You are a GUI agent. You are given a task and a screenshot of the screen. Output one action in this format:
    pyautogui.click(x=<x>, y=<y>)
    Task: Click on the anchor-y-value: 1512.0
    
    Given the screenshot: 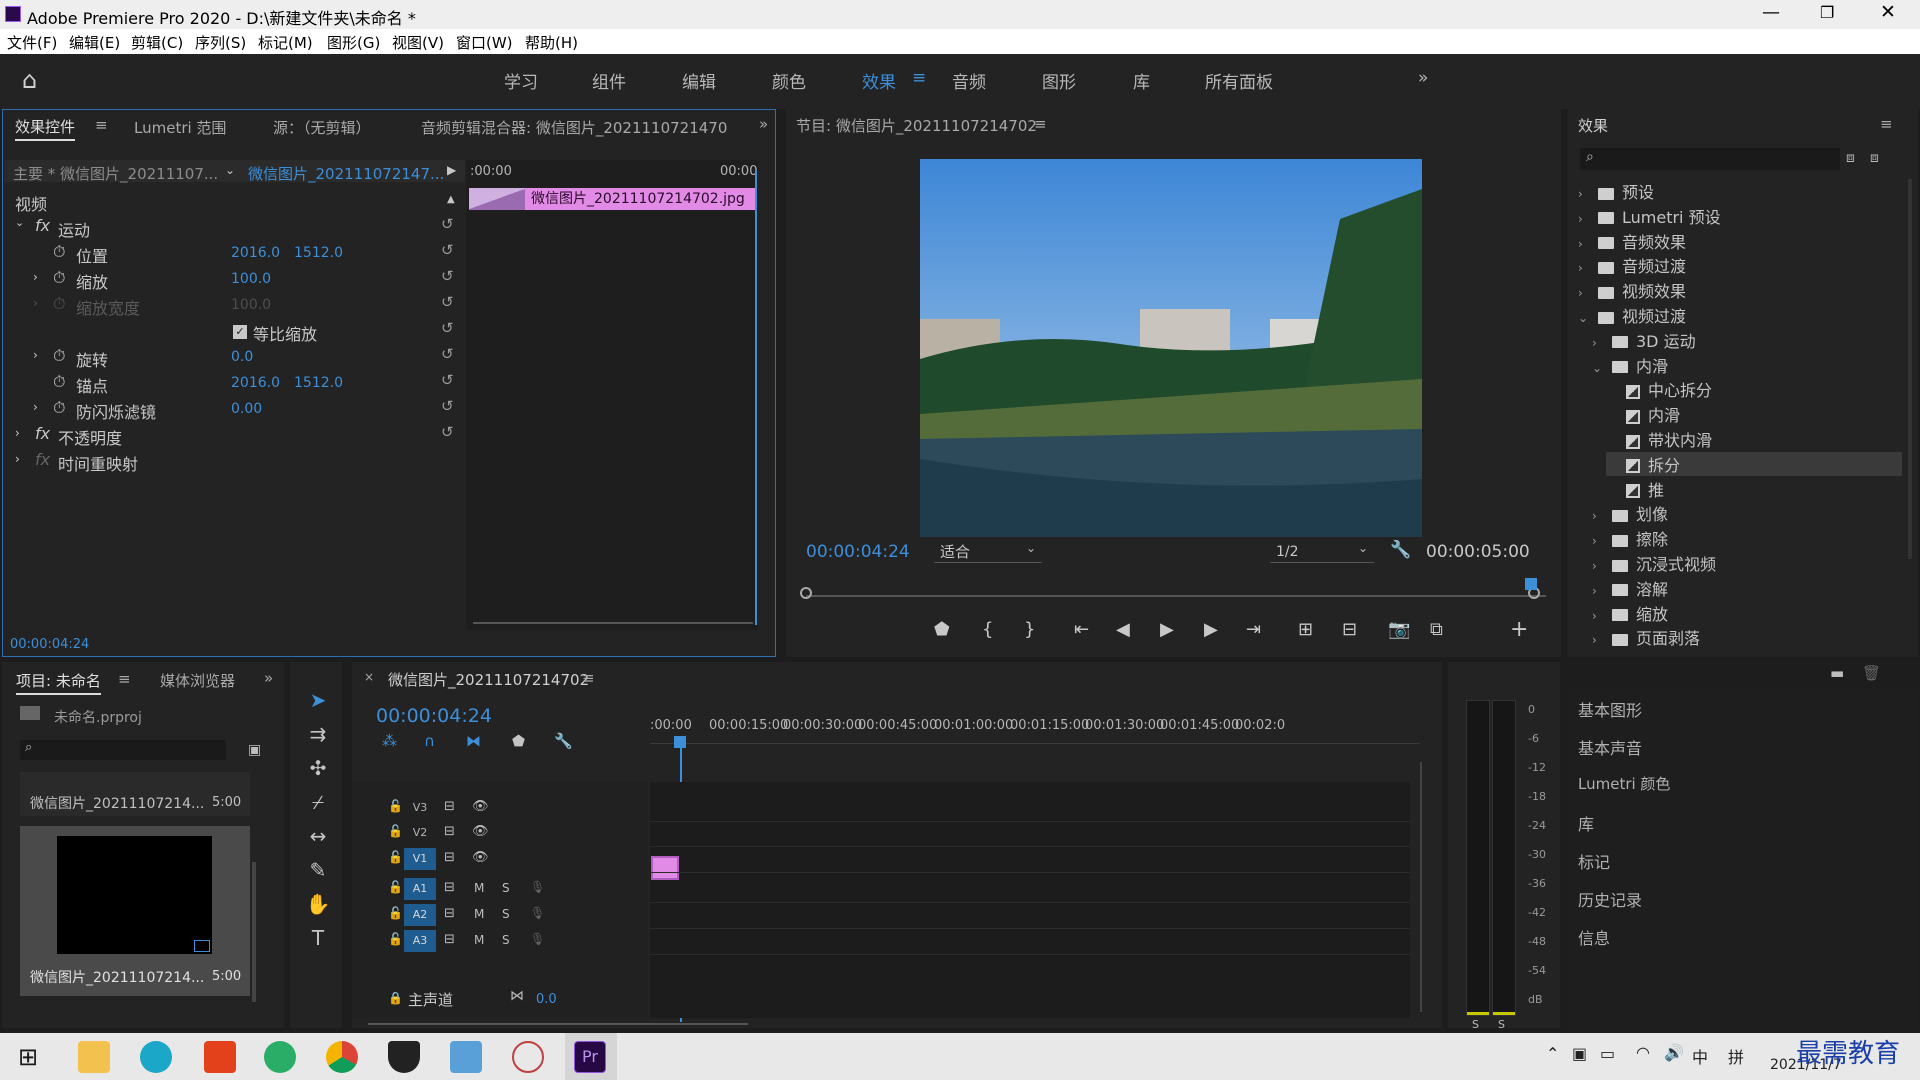 What is the action you would take?
    pyautogui.click(x=318, y=383)
    